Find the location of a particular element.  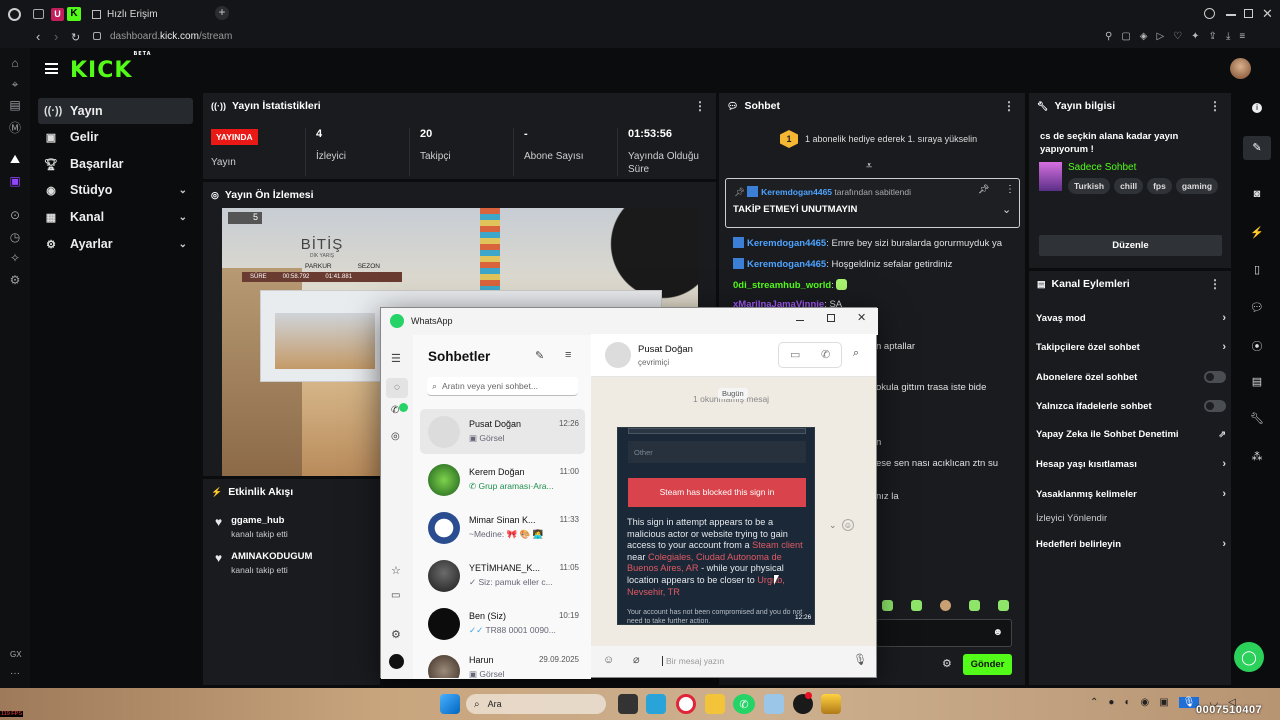

workspace-icon is located at coordinates (38, 14).